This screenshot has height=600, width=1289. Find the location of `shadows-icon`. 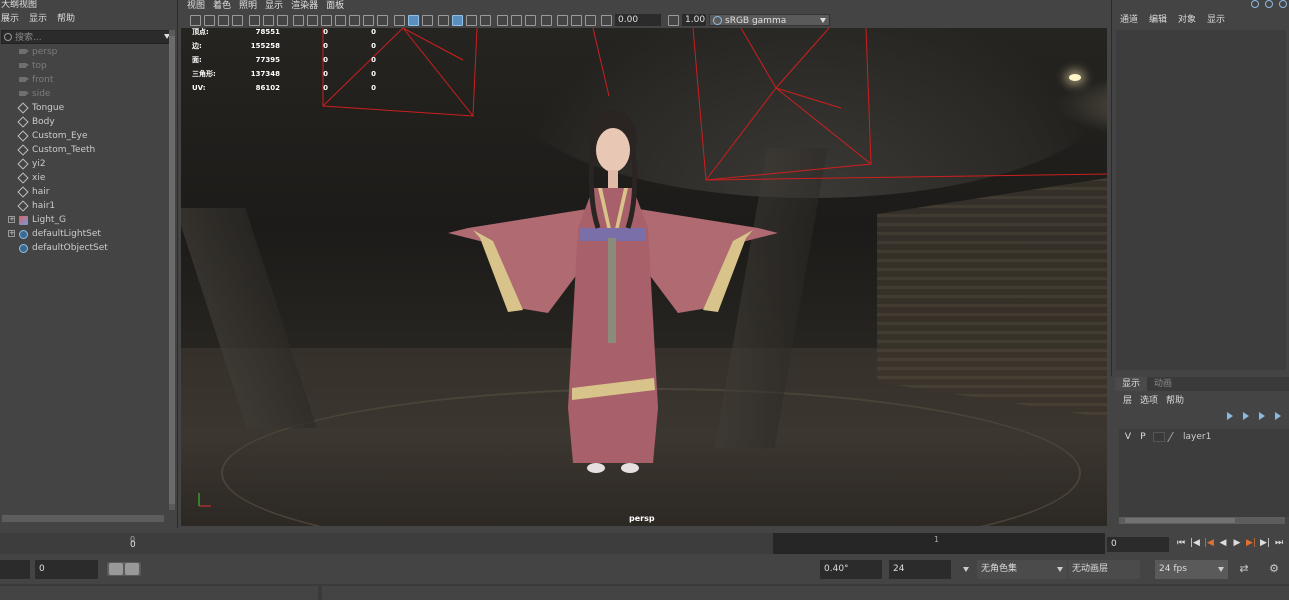

shadows-icon is located at coordinates (485, 20).